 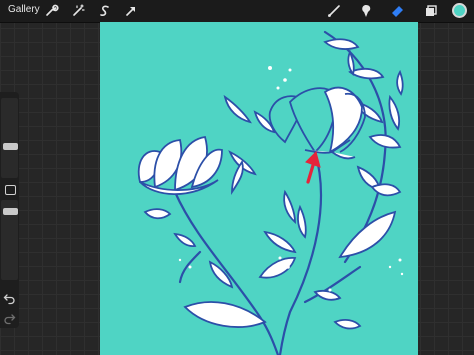 What do you see at coordinates (105, 11) in the screenshot?
I see `selection-icon` at bounding box center [105, 11].